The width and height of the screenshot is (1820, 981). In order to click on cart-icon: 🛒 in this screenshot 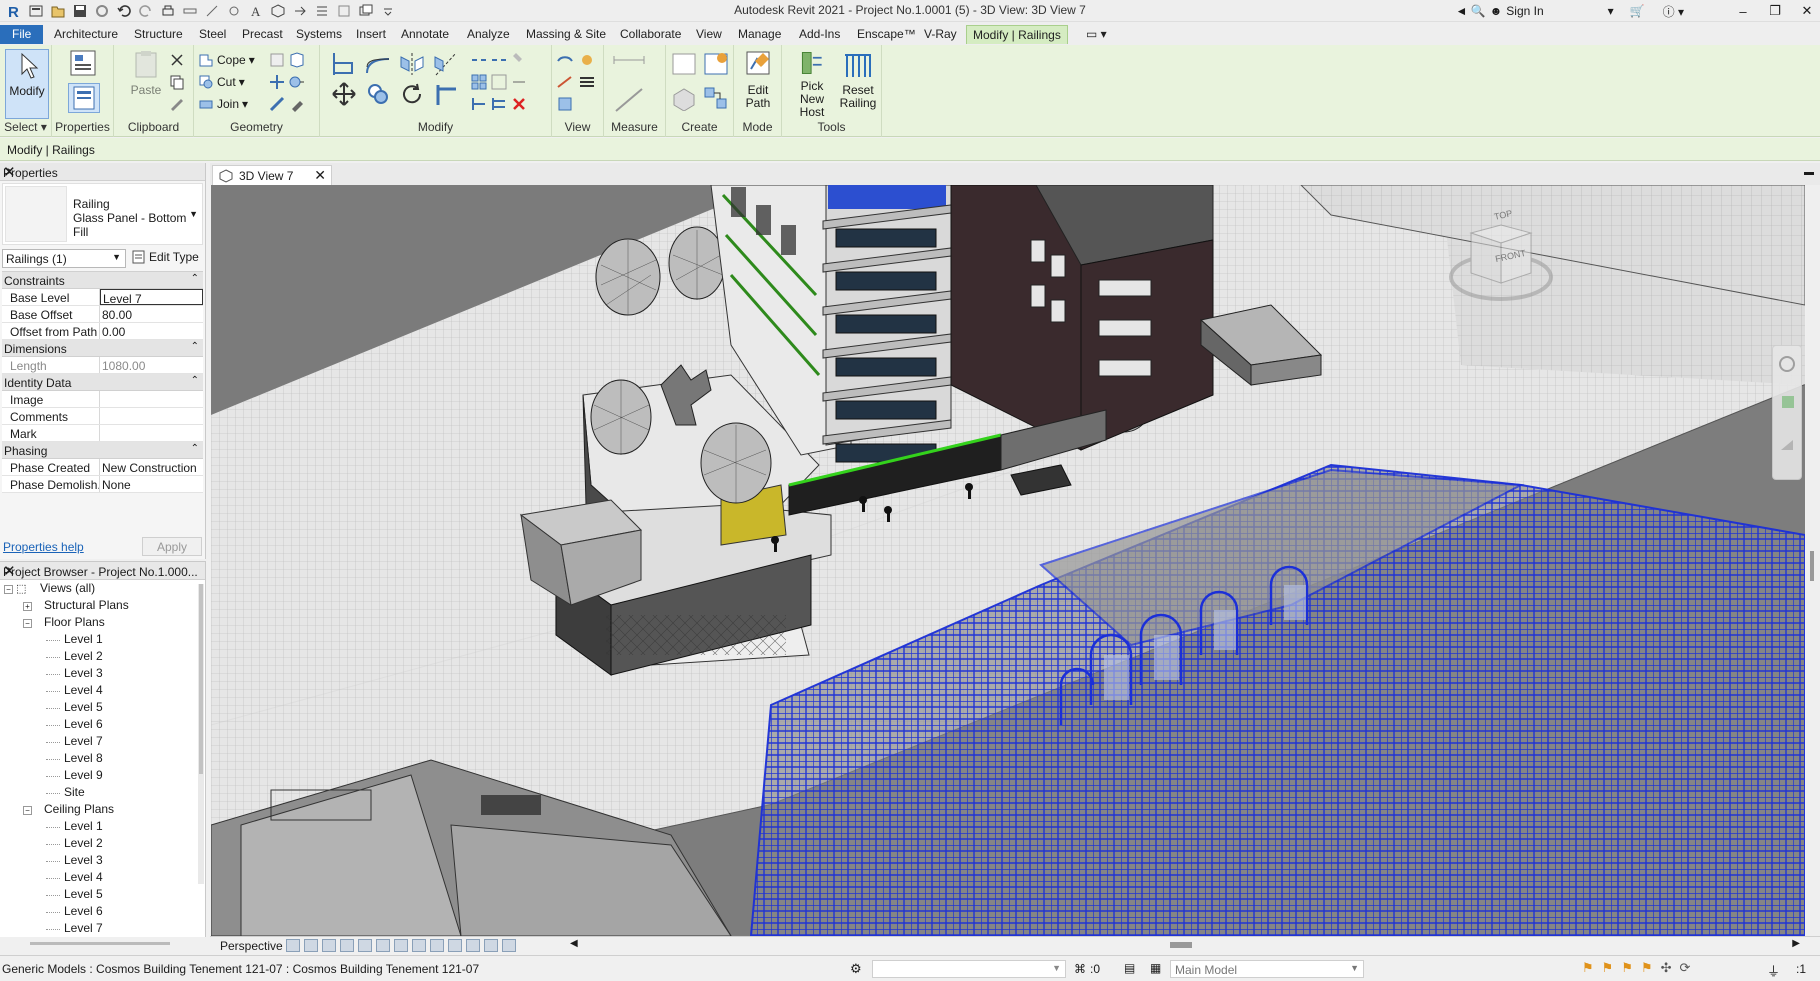, I will do `click(1637, 11)`.